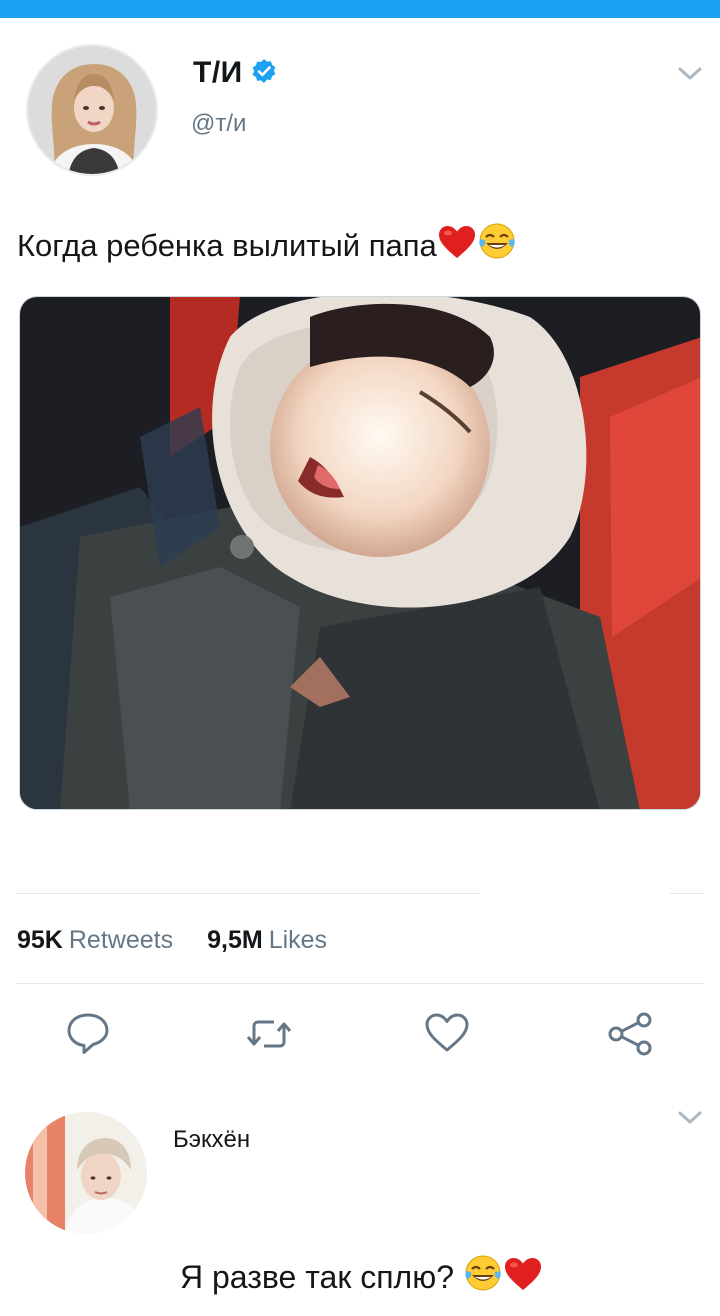 This screenshot has height=1316, width=720. What do you see at coordinates (264, 71) in the screenshot?
I see `verified-badge-icon` at bounding box center [264, 71].